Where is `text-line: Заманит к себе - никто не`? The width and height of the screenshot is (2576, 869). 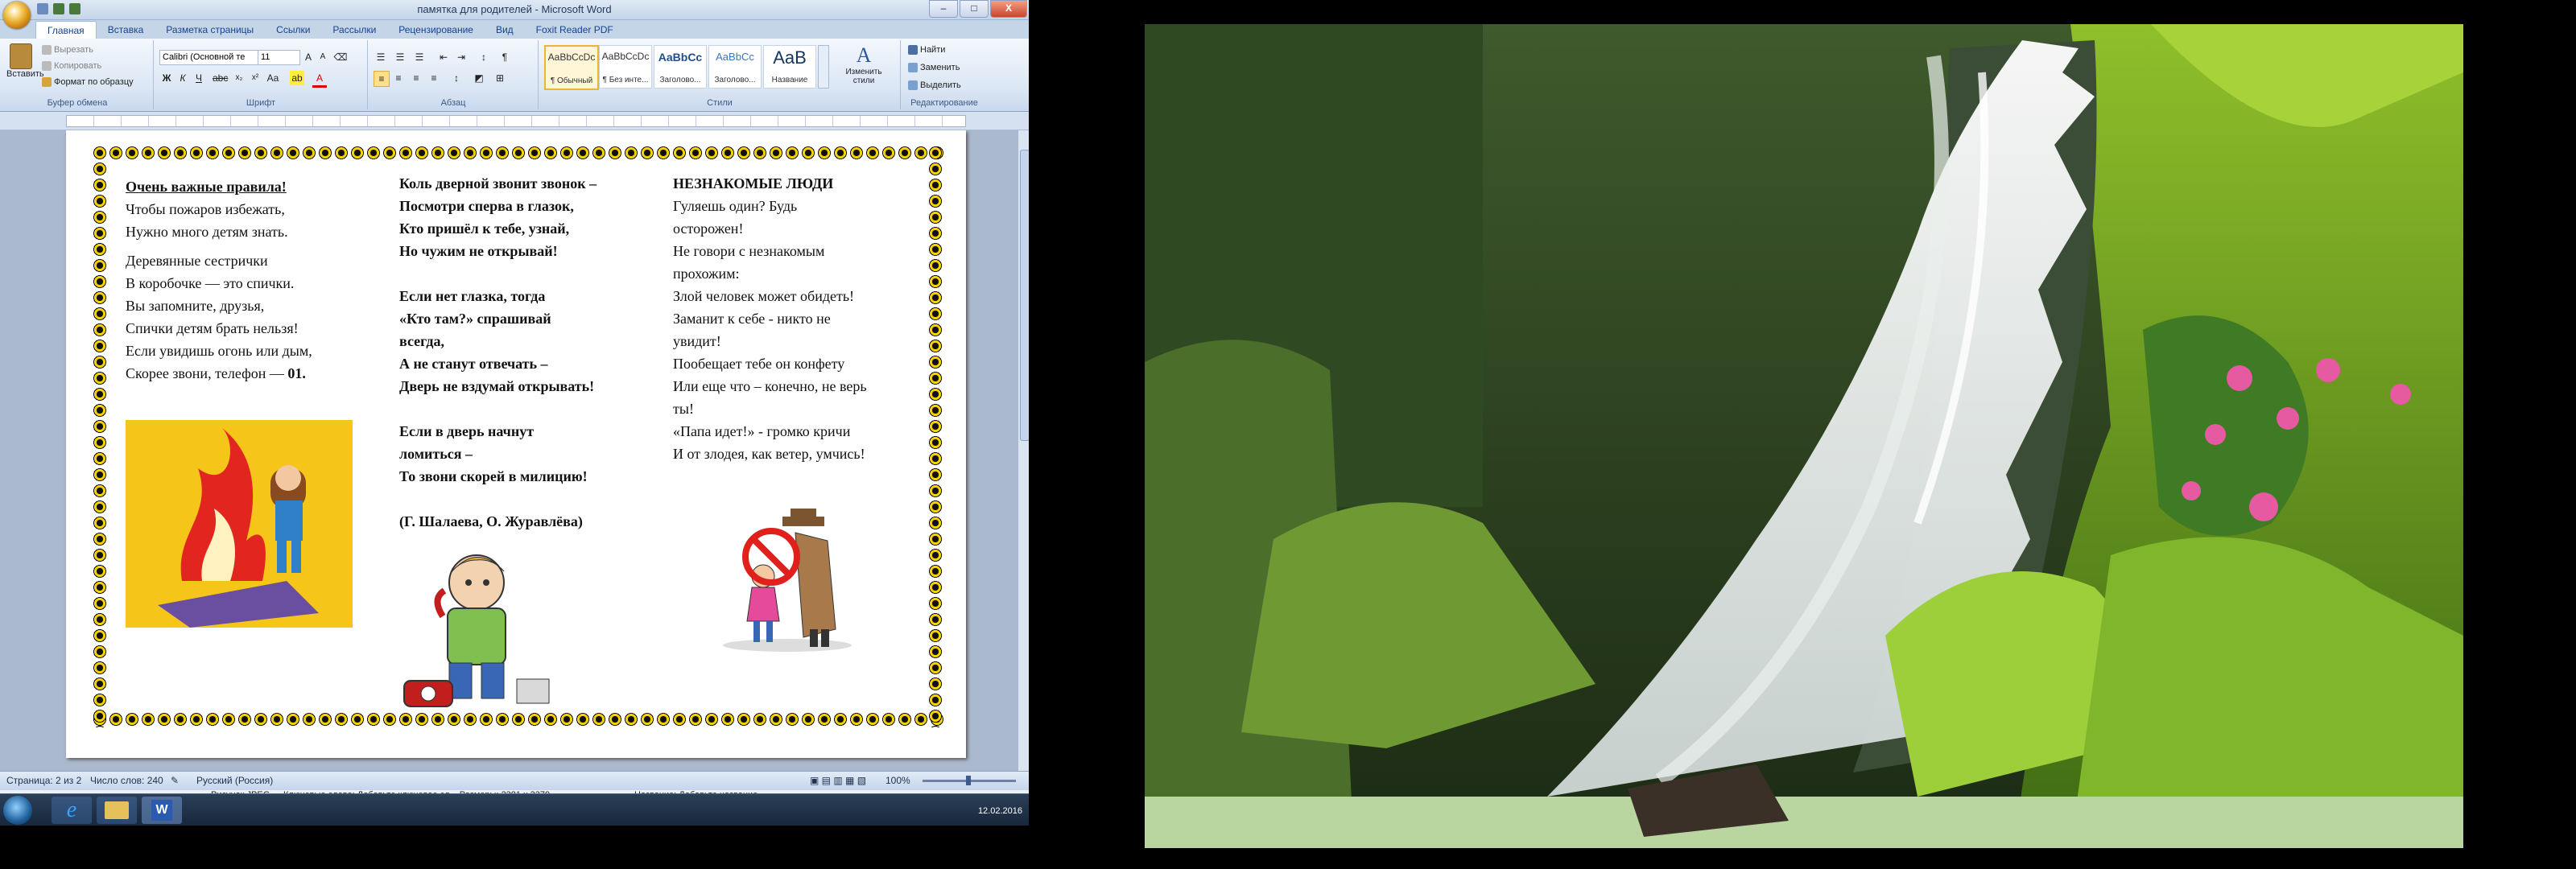 text-line: Заманит к себе - никто не is located at coordinates (752, 319).